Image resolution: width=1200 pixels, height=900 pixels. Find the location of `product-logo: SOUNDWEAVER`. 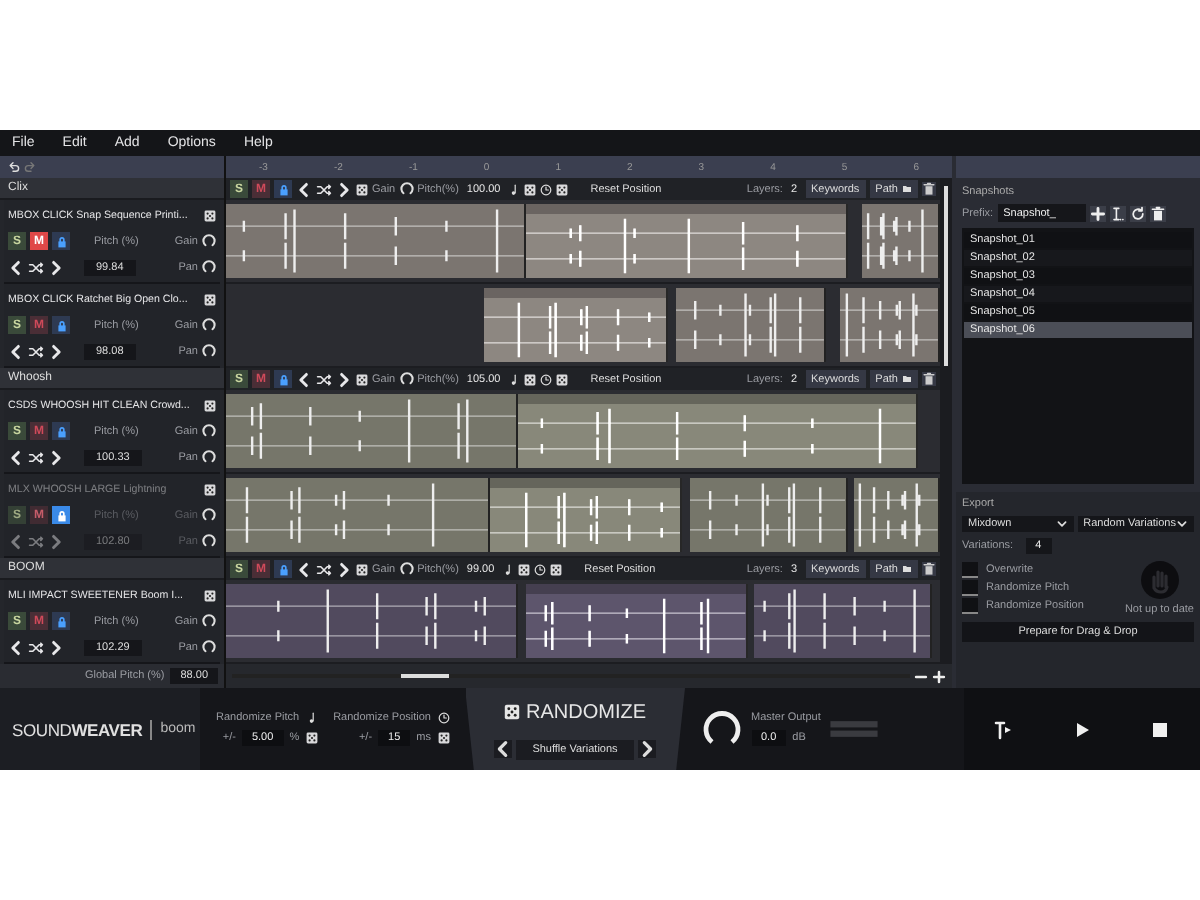

product-logo: SOUNDWEAVER is located at coordinates (77, 729).